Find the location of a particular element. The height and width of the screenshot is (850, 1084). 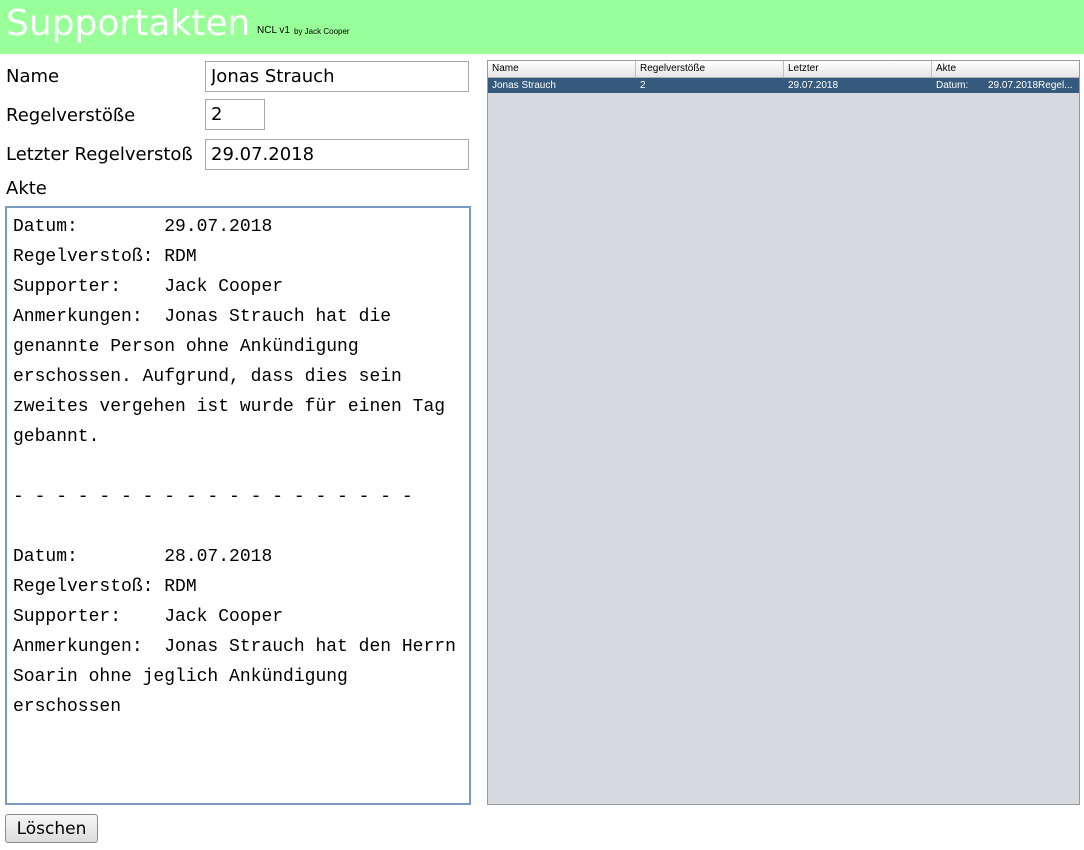

table-header: Name Regelverstöße Letzter Akte is located at coordinates (783, 69).